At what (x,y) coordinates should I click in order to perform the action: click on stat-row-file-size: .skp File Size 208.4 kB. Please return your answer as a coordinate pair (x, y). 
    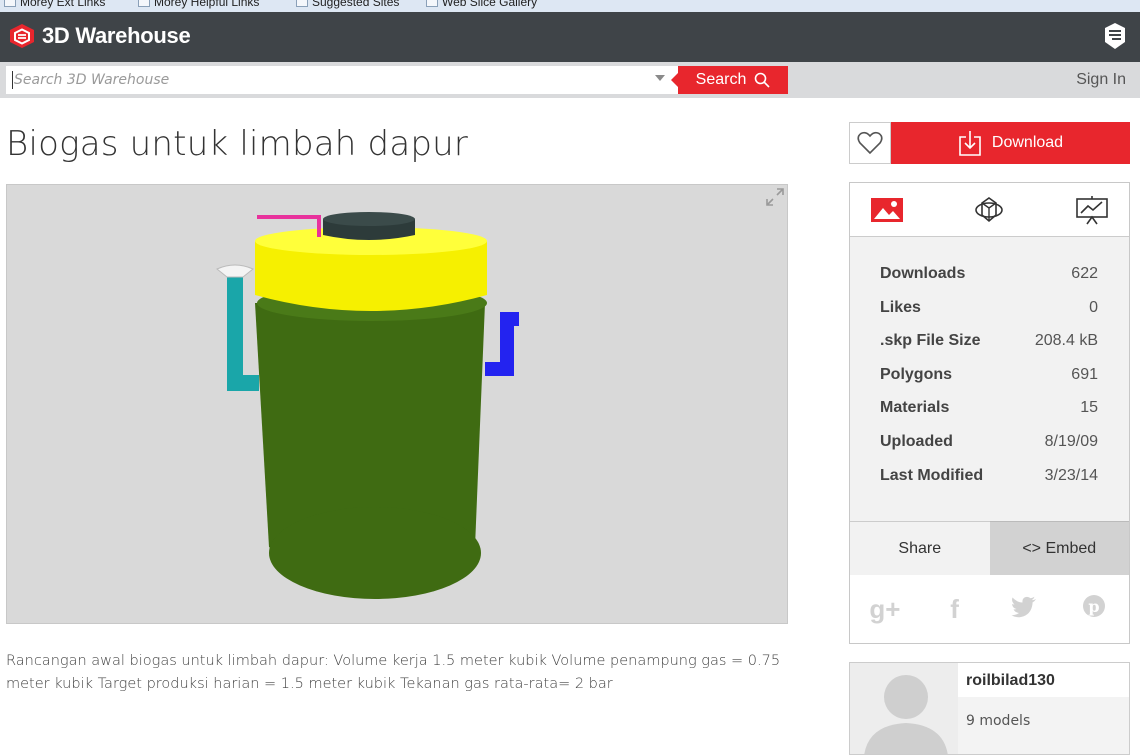
    Looking at the image, I should click on (989, 349).